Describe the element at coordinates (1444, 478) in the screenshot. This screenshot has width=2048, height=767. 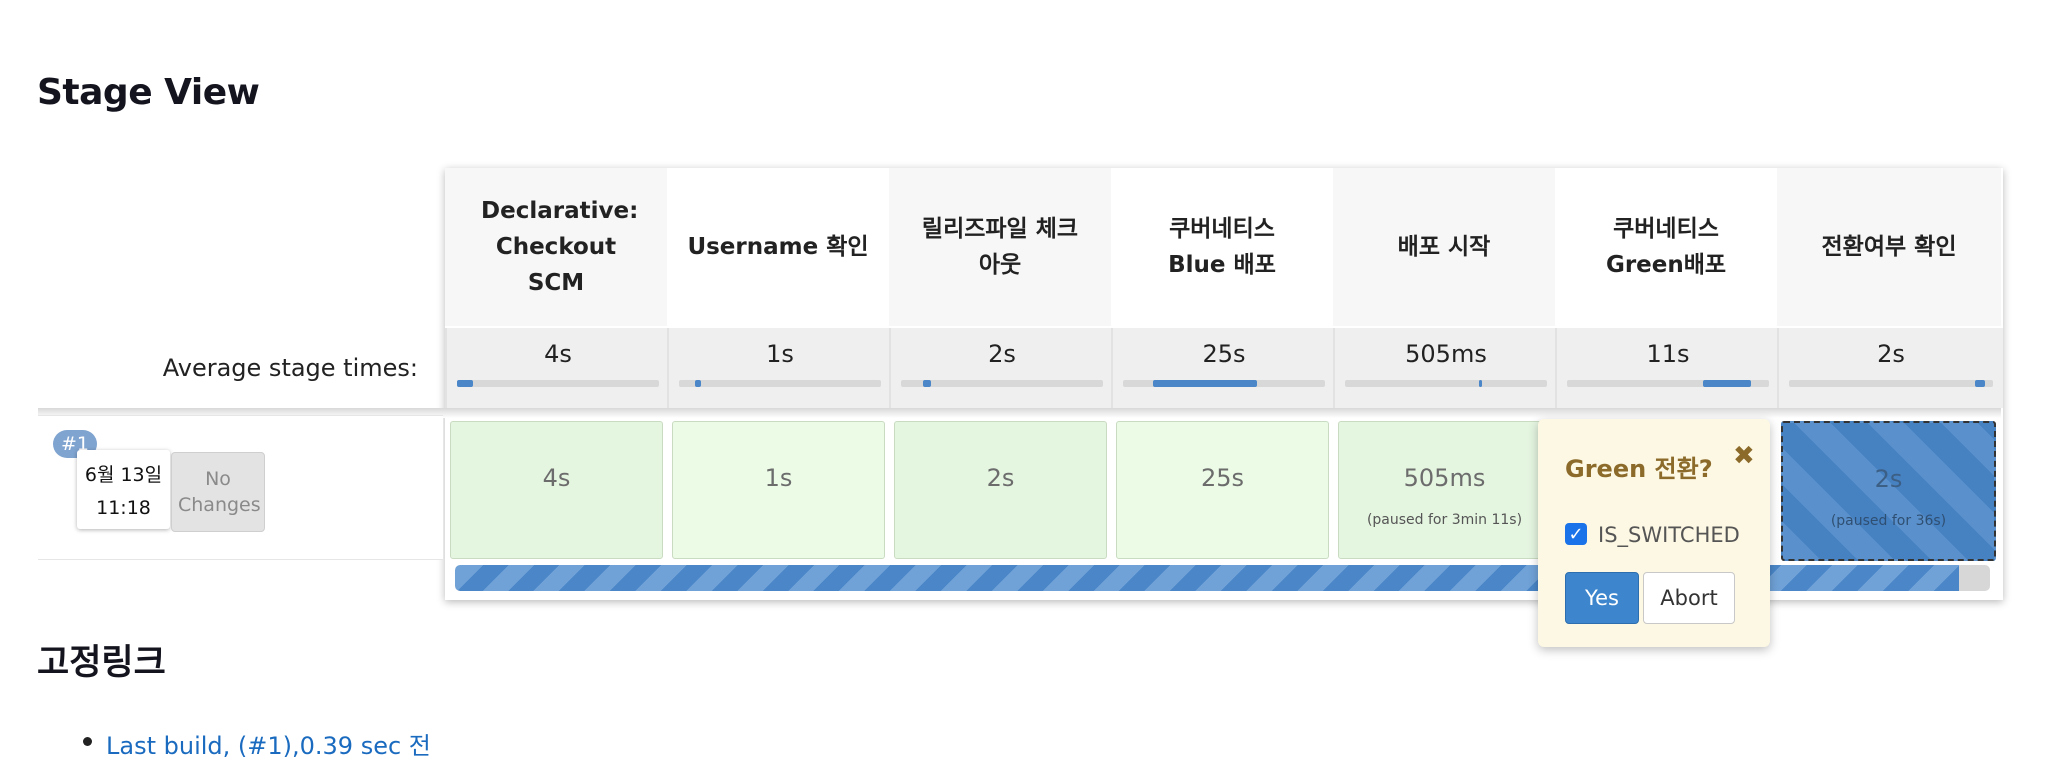
I see `stage-cell-time: 505ms` at that location.